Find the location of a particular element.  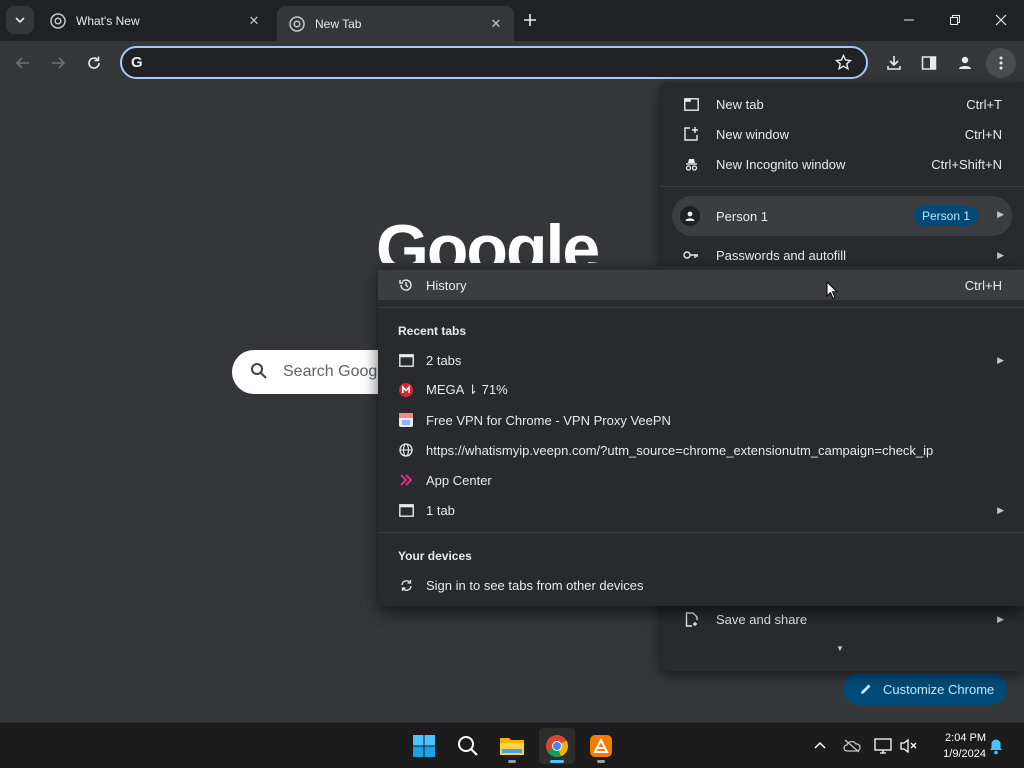

minimize-icon is located at coordinates (909, 20).